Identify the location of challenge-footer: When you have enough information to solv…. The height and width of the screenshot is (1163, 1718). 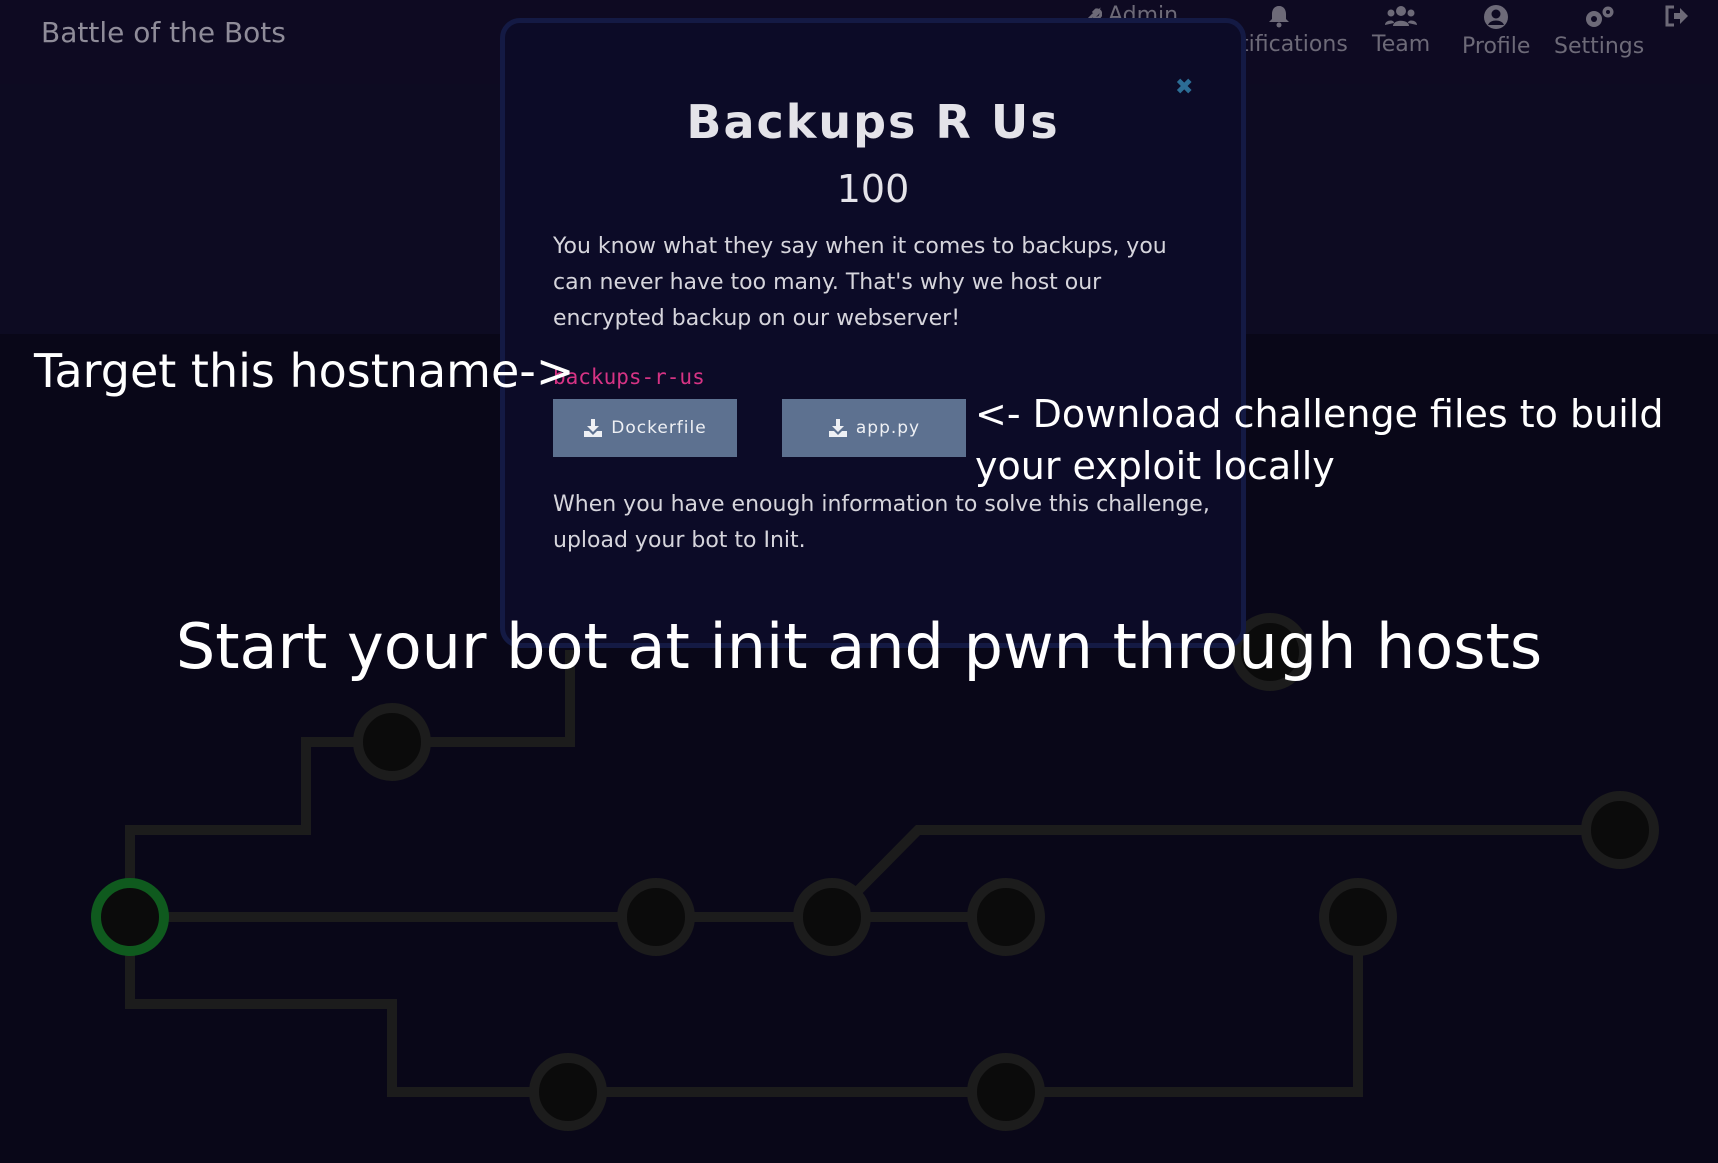
(881, 522).